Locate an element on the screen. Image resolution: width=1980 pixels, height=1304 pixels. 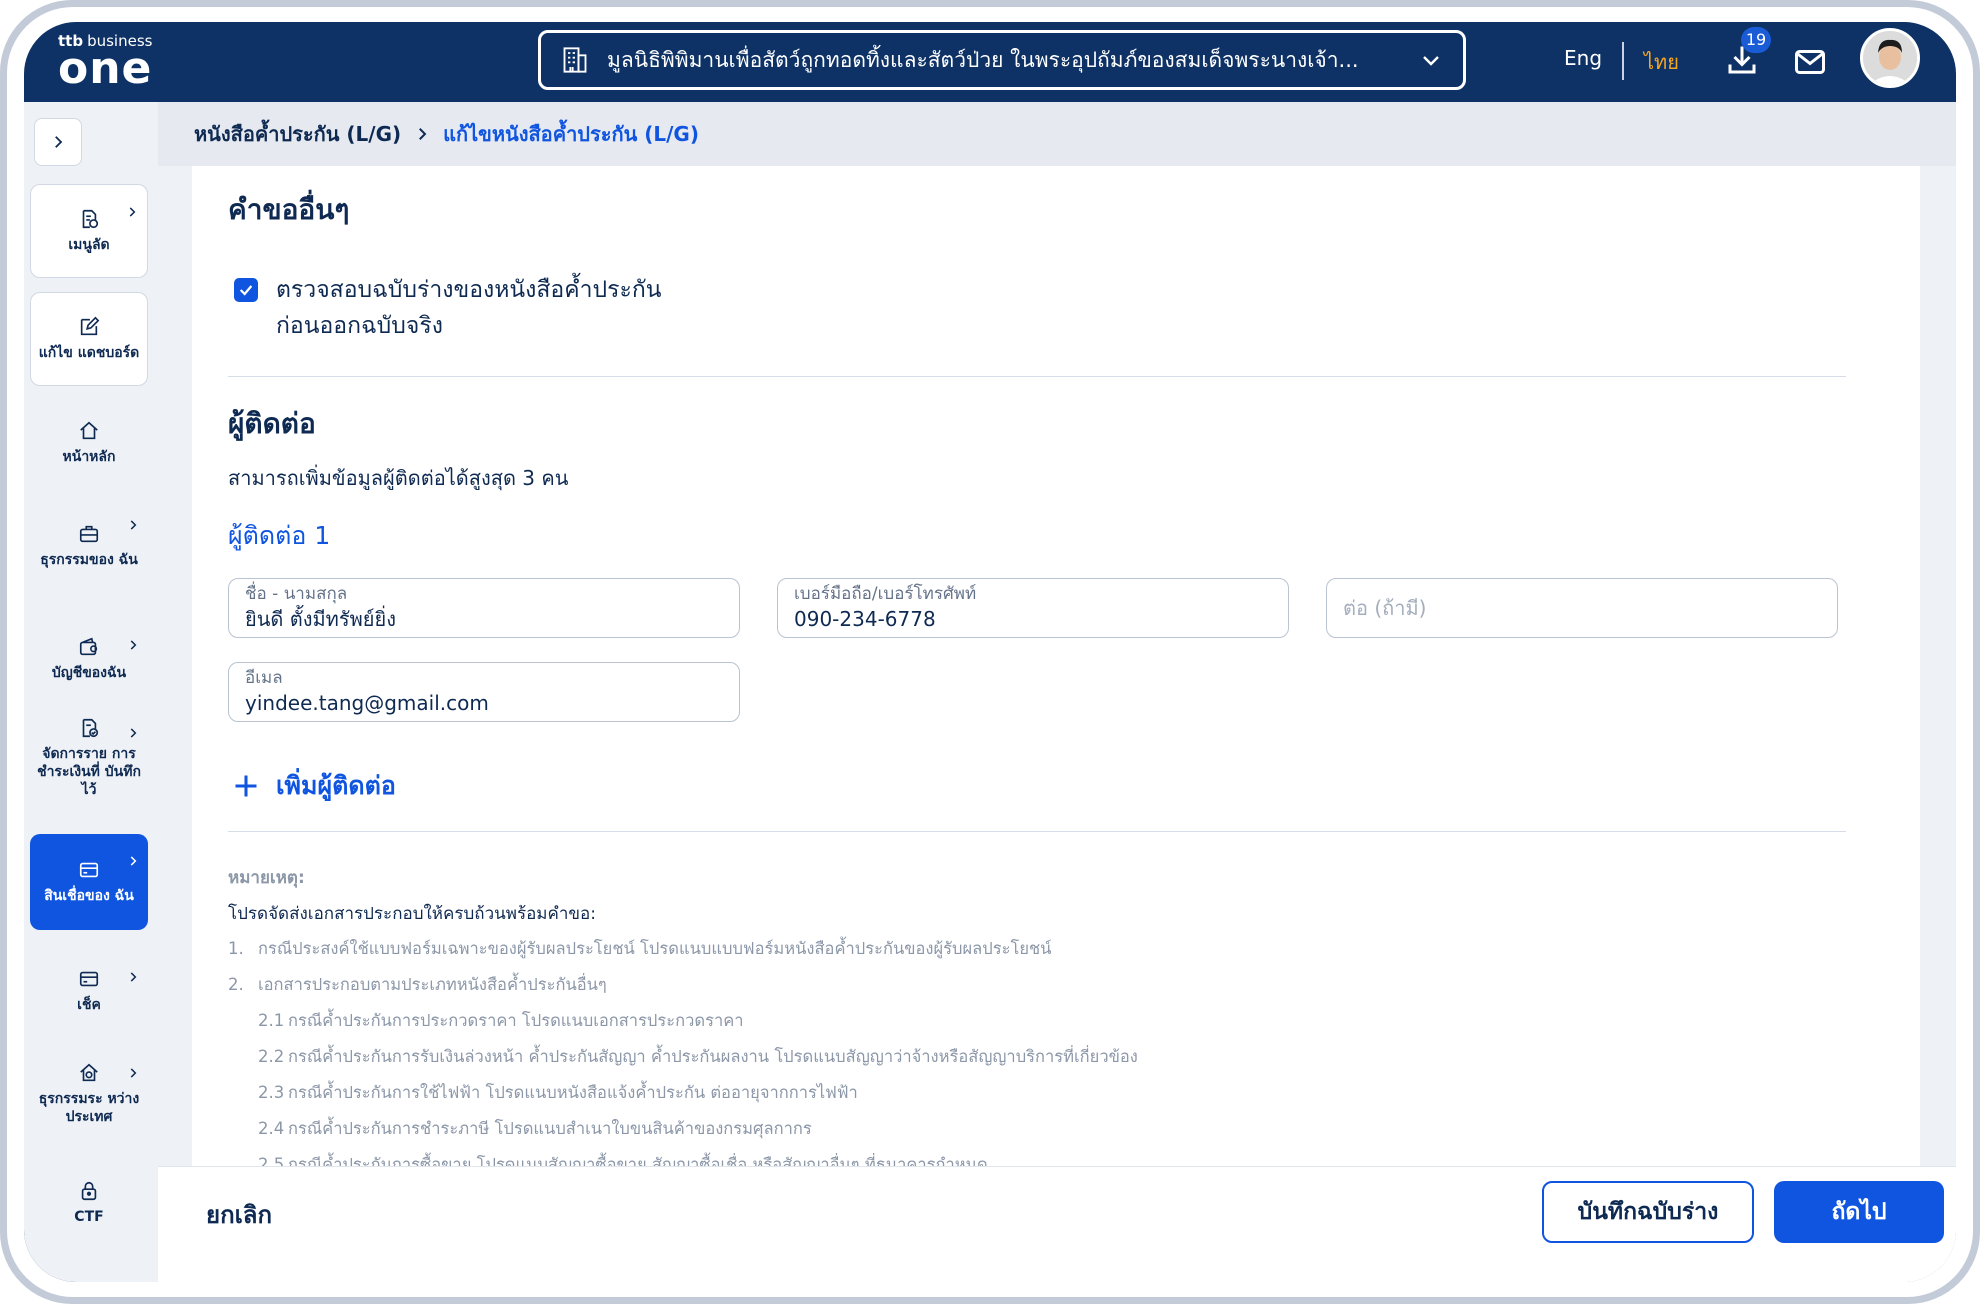
contact-phone-value: 090-234-6778 is located at coordinates (865, 619).